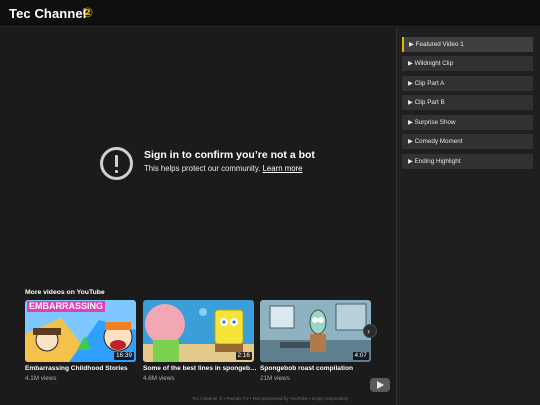  I want to click on duration-badge: 16:39, so click(124, 356).